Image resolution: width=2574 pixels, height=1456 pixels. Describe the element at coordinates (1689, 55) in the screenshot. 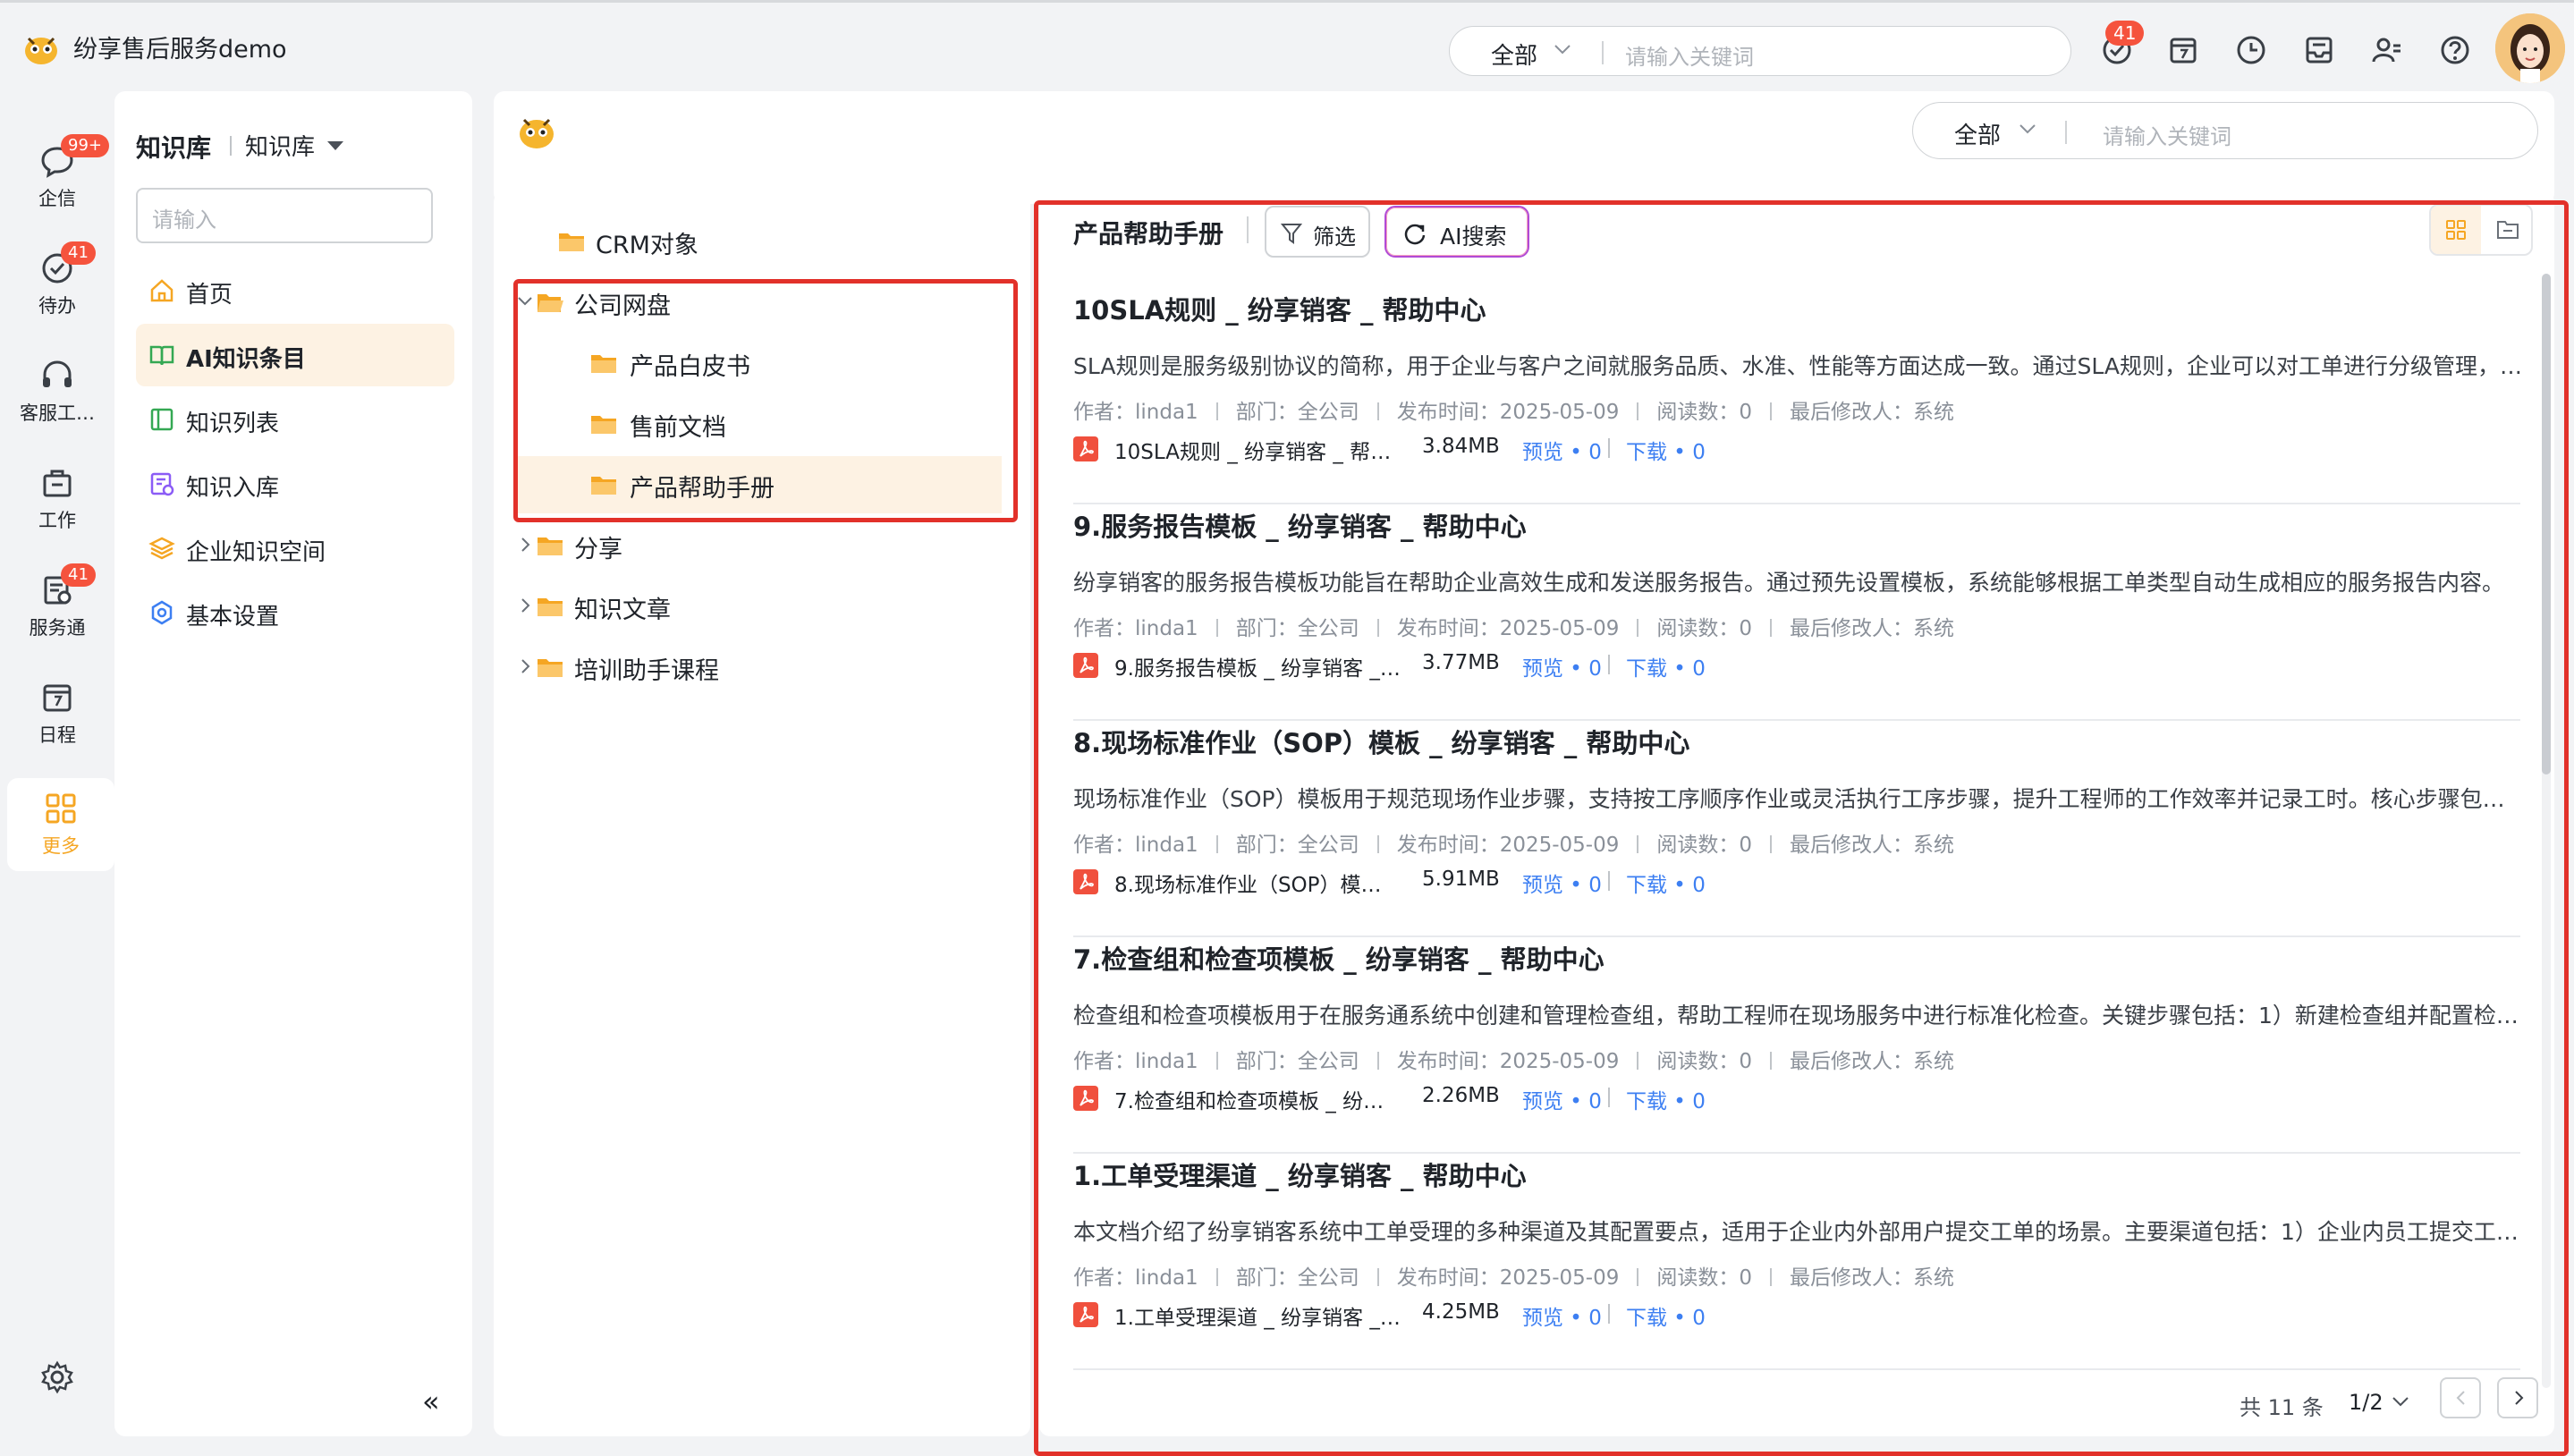

I see `global-search-input: 请输入关键词` at that location.